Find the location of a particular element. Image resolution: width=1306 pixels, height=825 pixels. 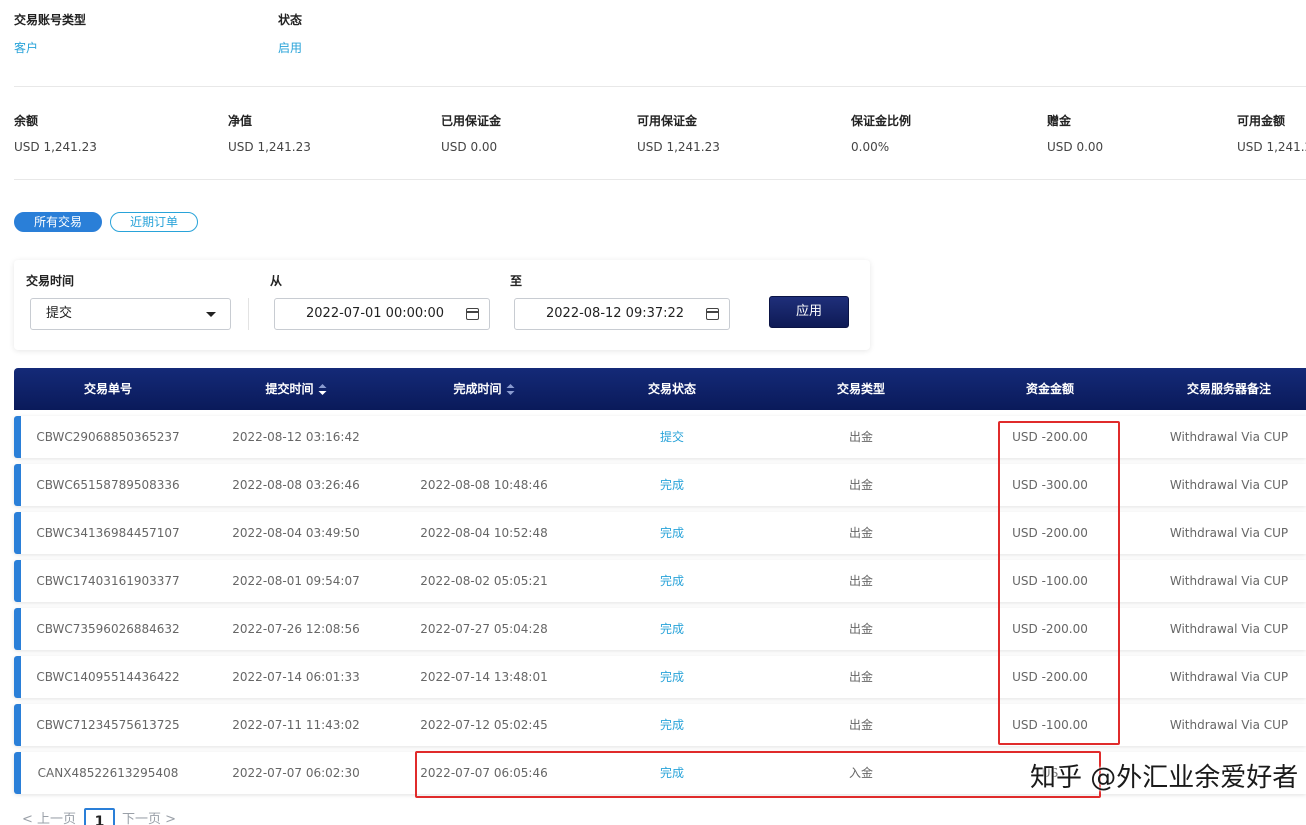

next-page-button: 下一页 > is located at coordinates (149, 816).